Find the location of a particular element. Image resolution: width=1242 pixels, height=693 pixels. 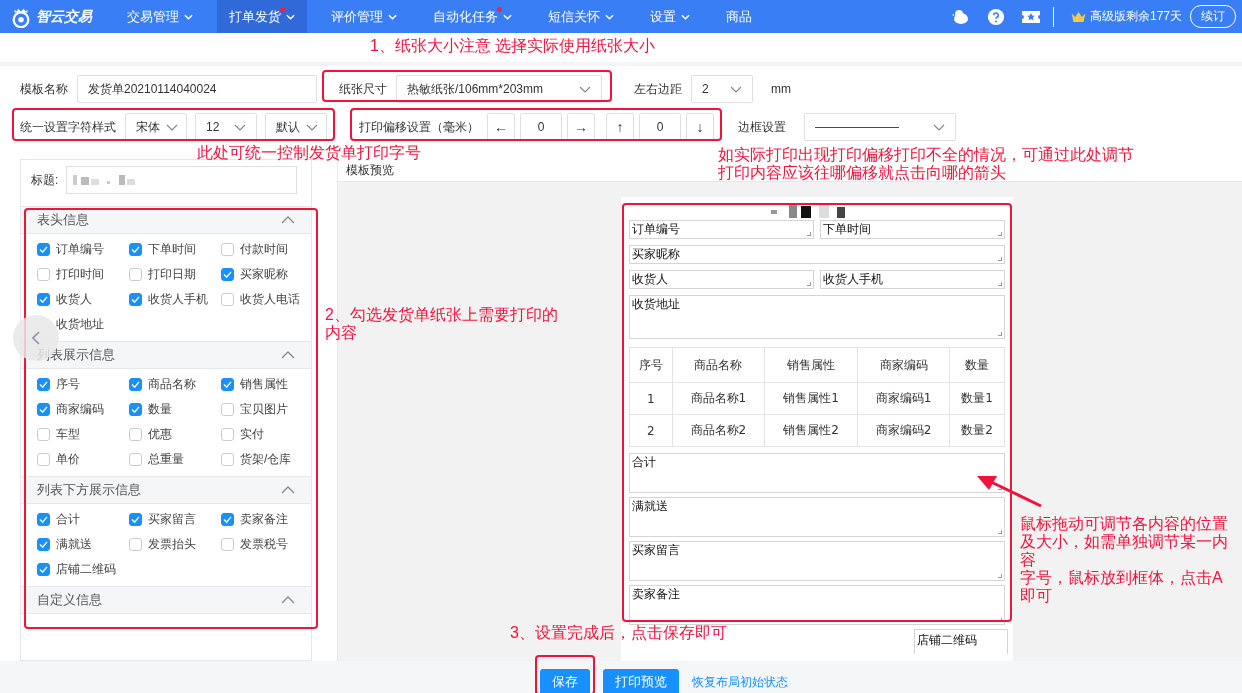

offset-left-button: ← is located at coordinates (501, 127).